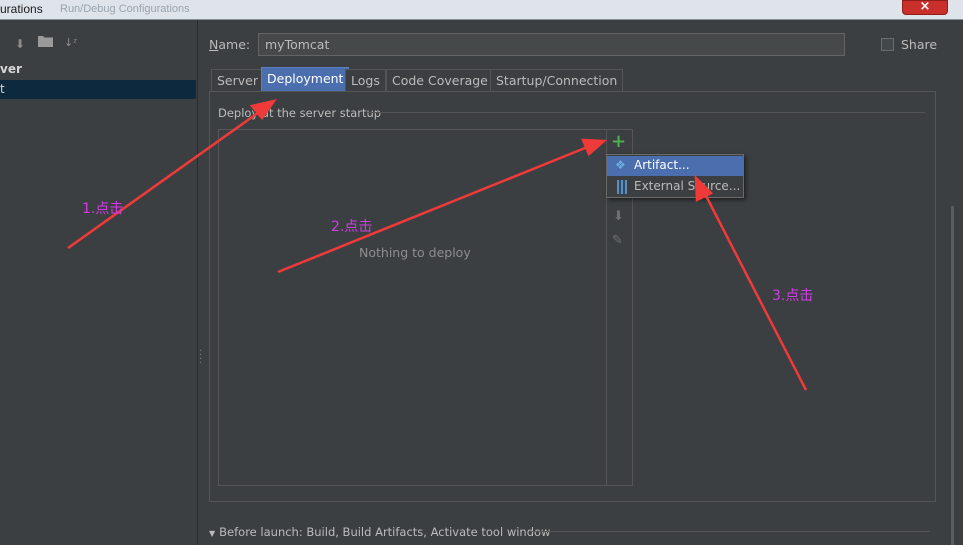 This screenshot has width=963, height=545. Describe the element at coordinates (704, 188) in the screenshot. I see `arrowhead-step3` at that location.